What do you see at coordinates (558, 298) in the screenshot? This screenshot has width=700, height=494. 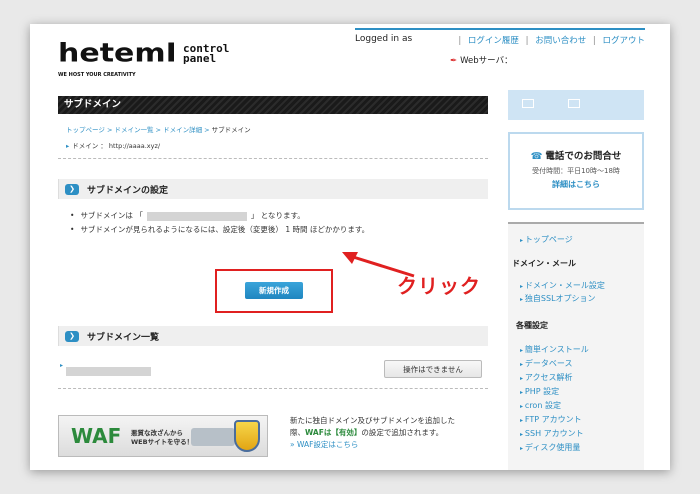 I see `sidebar-item-ssl: 独自SSLオプション` at bounding box center [558, 298].